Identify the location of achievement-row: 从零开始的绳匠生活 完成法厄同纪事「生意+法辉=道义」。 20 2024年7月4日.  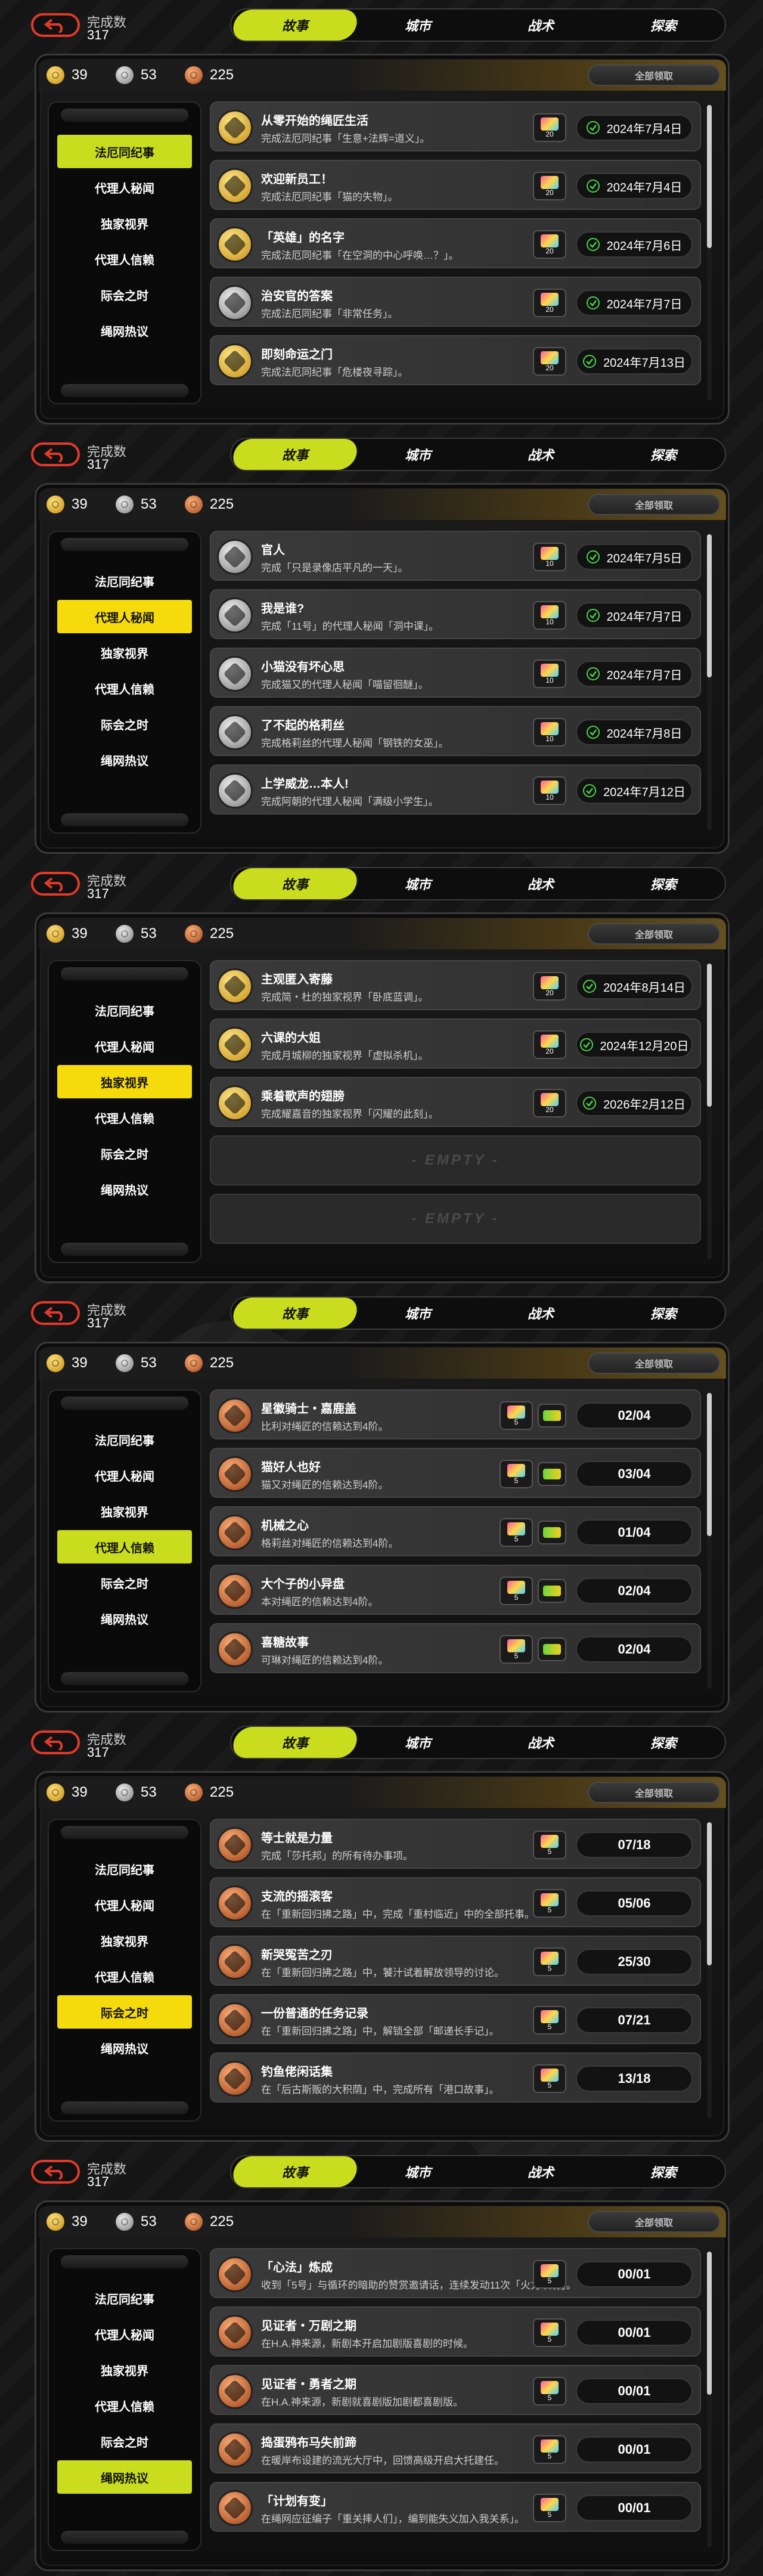
(455, 126).